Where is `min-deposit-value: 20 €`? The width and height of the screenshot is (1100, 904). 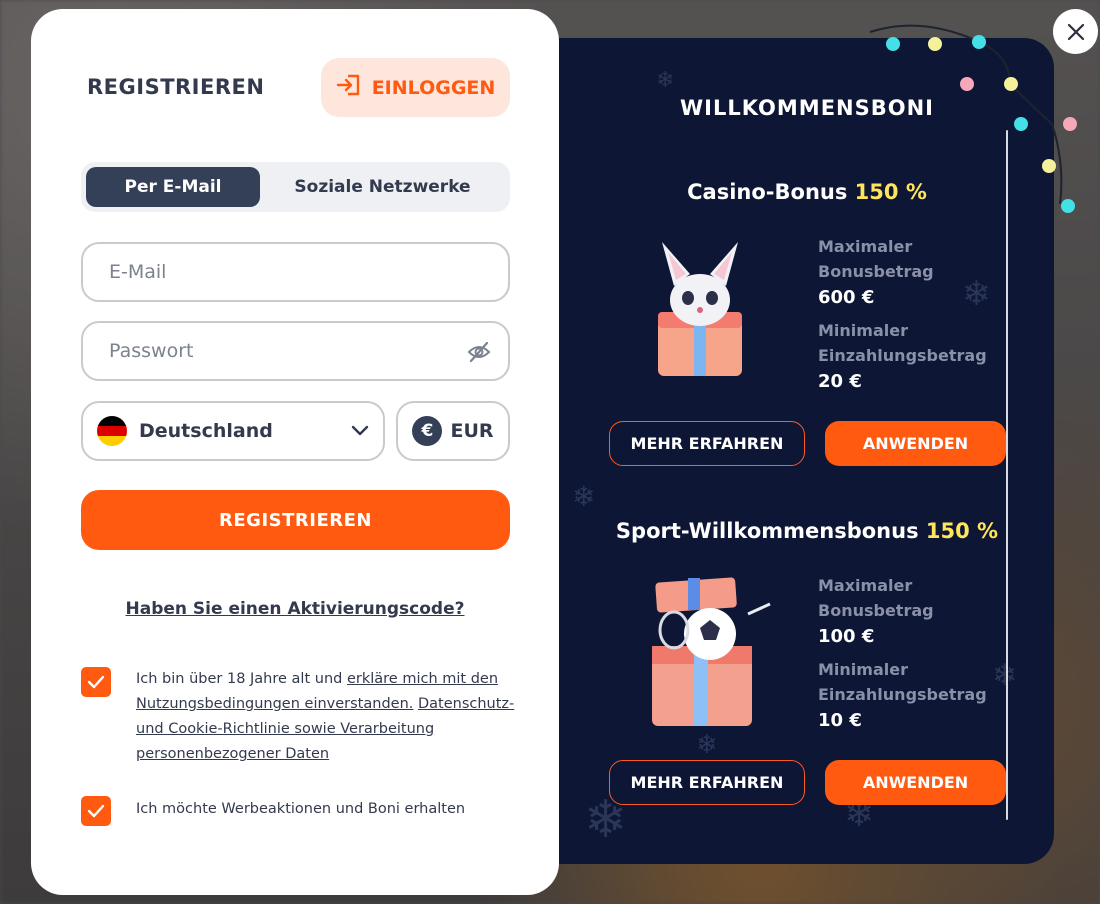
min-deposit-value: 20 € is located at coordinates (840, 381).